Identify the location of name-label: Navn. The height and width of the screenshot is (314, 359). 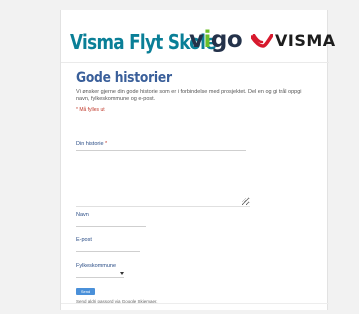
(82, 215).